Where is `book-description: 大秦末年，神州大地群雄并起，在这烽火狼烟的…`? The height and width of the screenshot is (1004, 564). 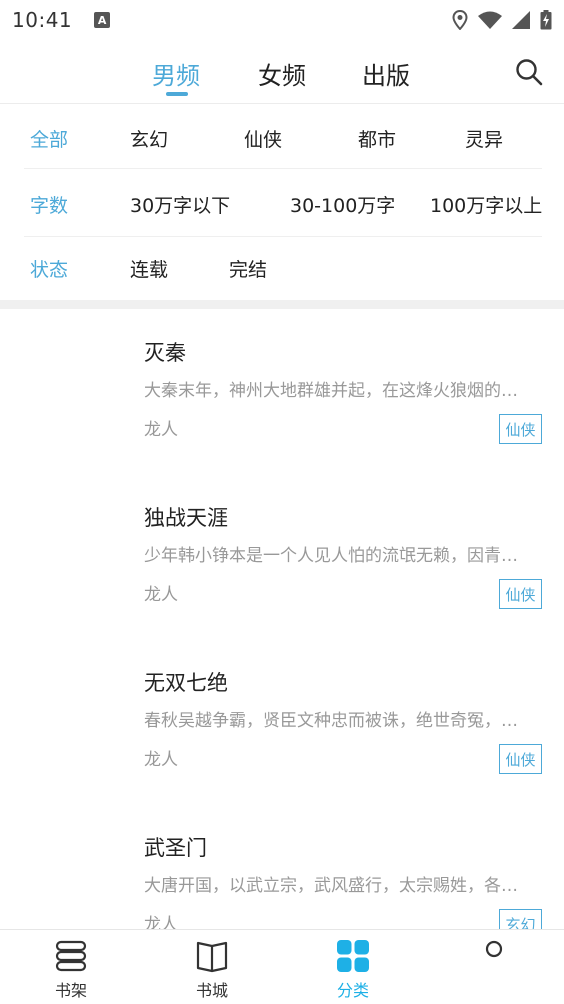
book-description: 大秦末年，神州大地群雄并起，在这烽火狼烟的… is located at coordinates (331, 391).